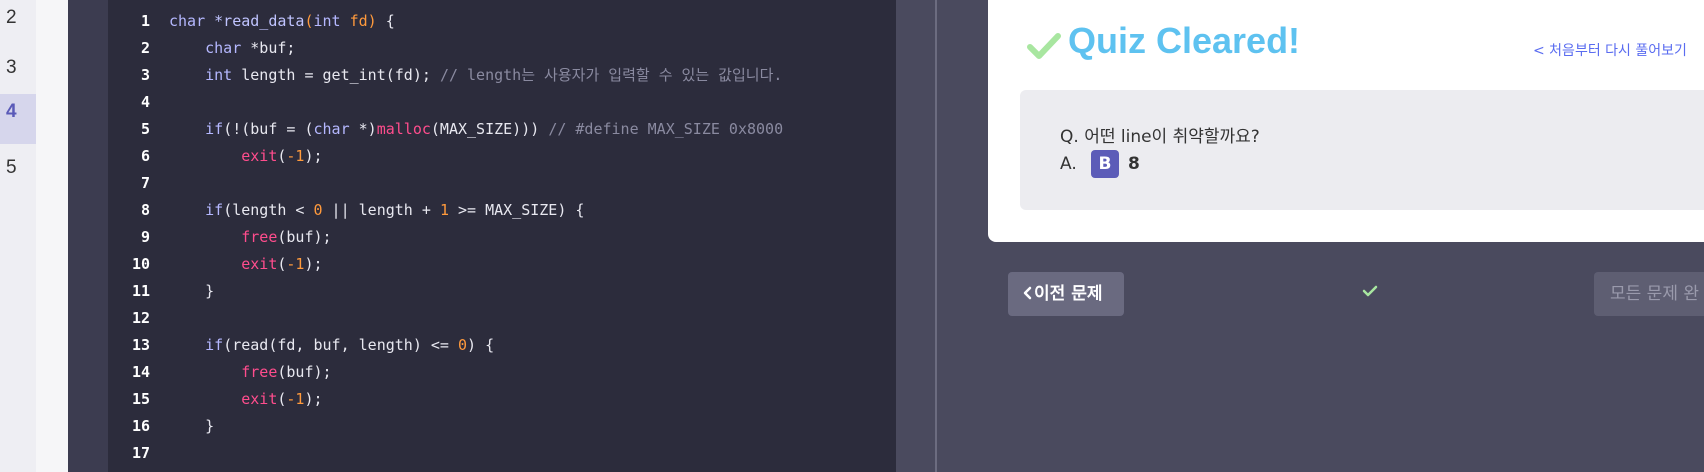 The image size is (1704, 472). I want to click on line-number: 14, so click(140, 372).